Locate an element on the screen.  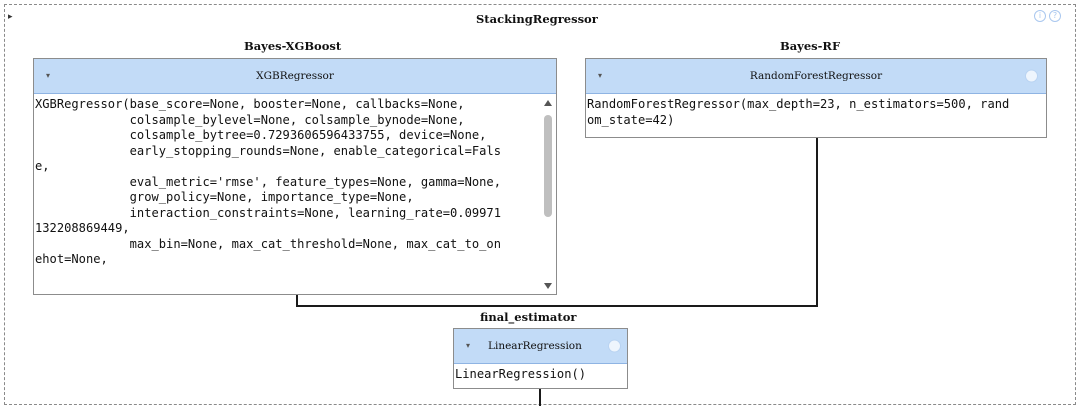
help-icon: ? is located at coordinates (1055, 16).